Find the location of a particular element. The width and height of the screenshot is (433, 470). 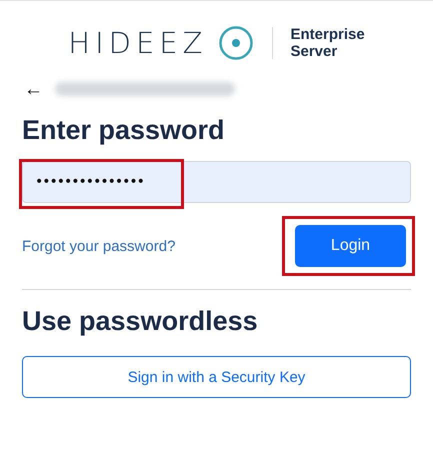

product-name: Enterprise is located at coordinates (327, 34).